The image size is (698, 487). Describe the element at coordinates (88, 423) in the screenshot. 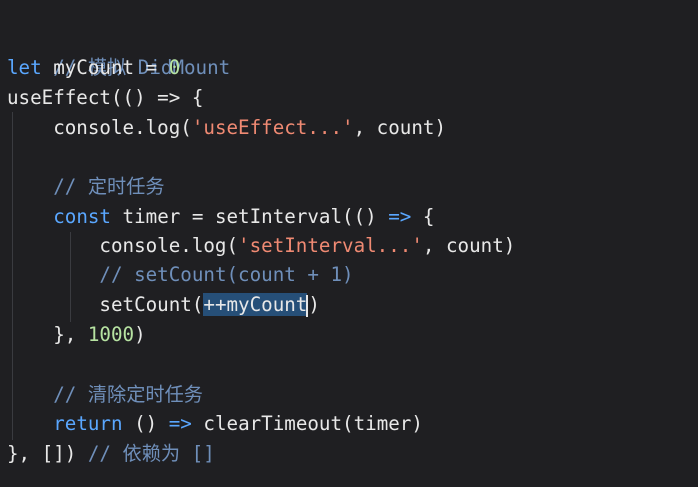

I see `keyword-token: return` at that location.